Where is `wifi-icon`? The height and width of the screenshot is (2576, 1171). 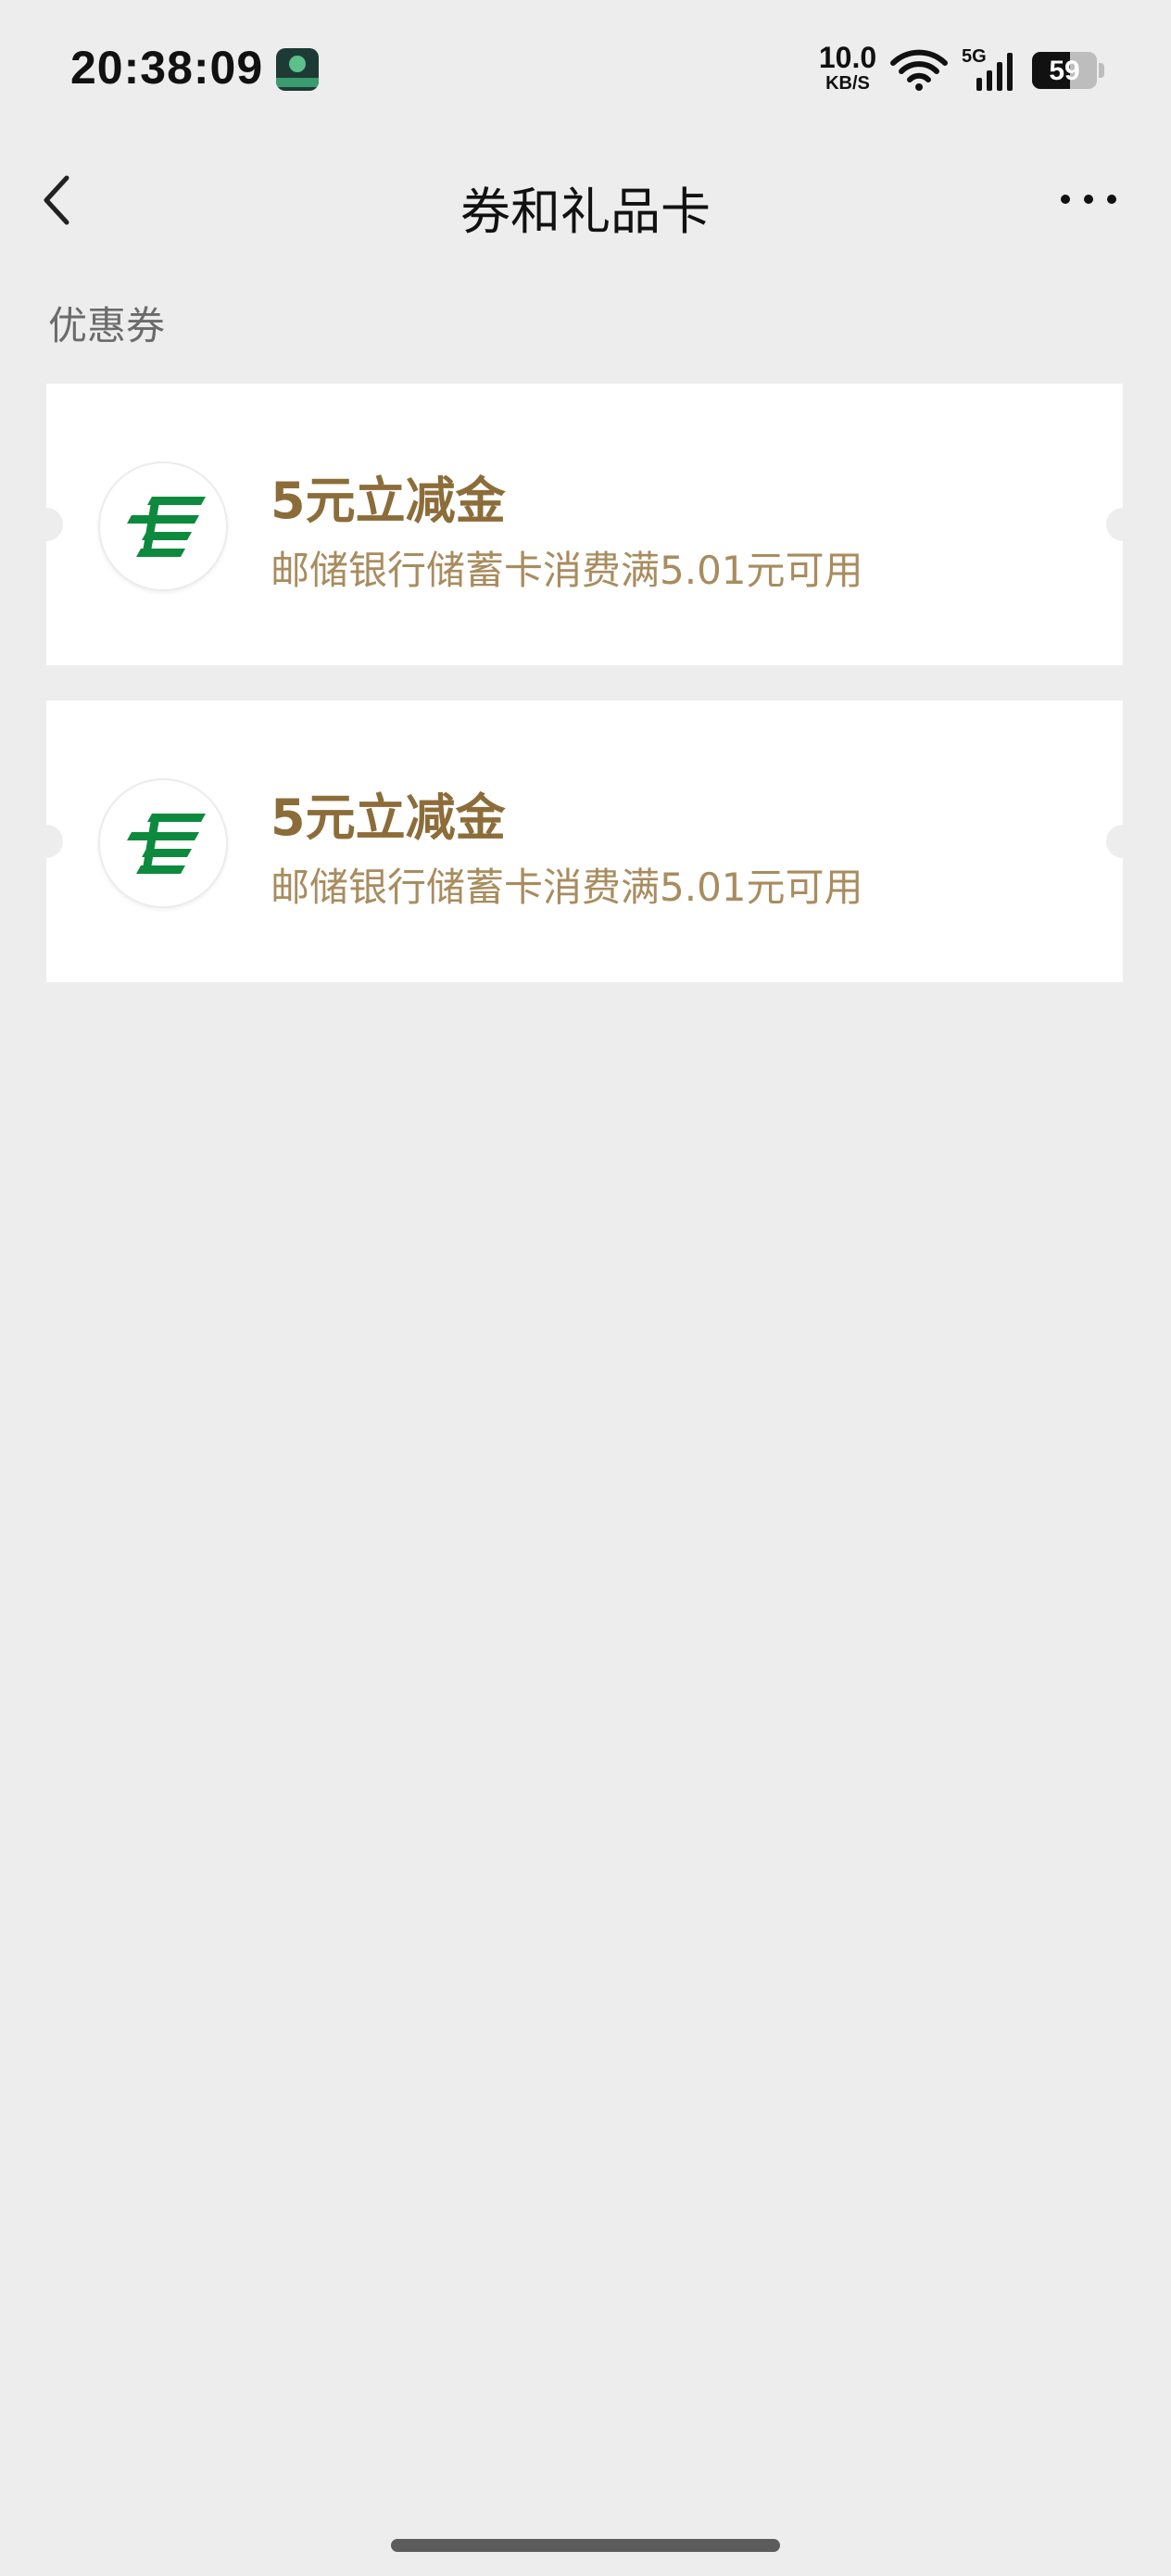 wifi-icon is located at coordinates (919, 70).